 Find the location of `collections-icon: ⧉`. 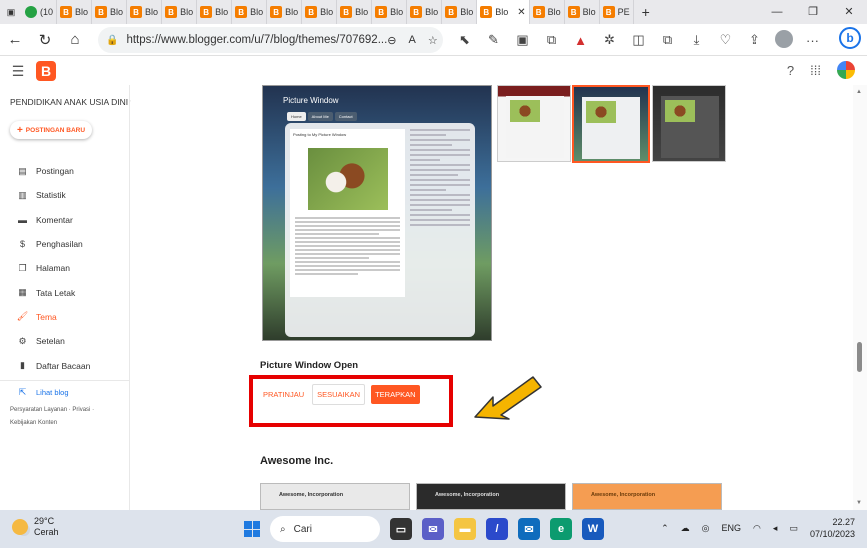

collections-icon: ⧉ is located at coordinates (667, 40).